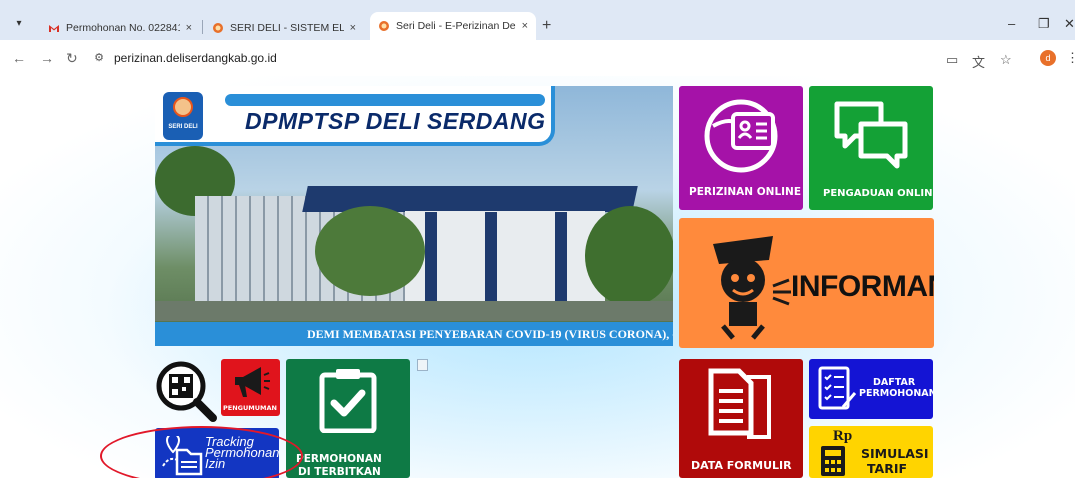 The image size is (1075, 478). What do you see at coordinates (287, 27) in the screenshot?
I see `tab-title: SERI DELI - SISTEM ELEKTRONIK` at bounding box center [287, 27].